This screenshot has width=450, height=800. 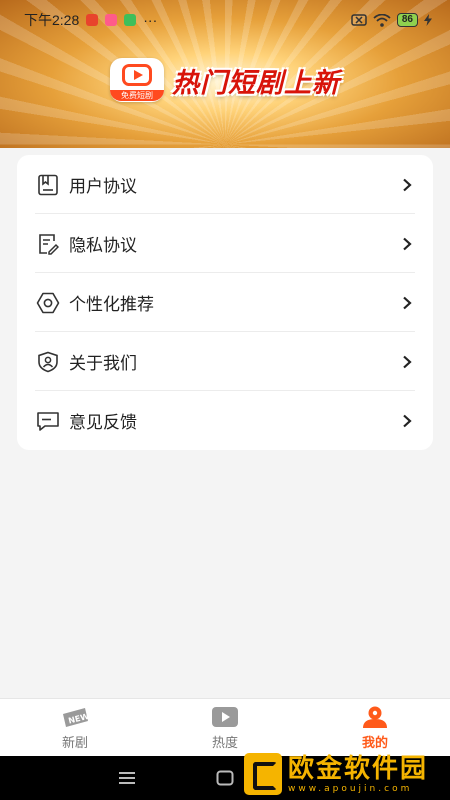 I want to click on menu-item-feedback: 意见反馈, so click(x=225, y=420).